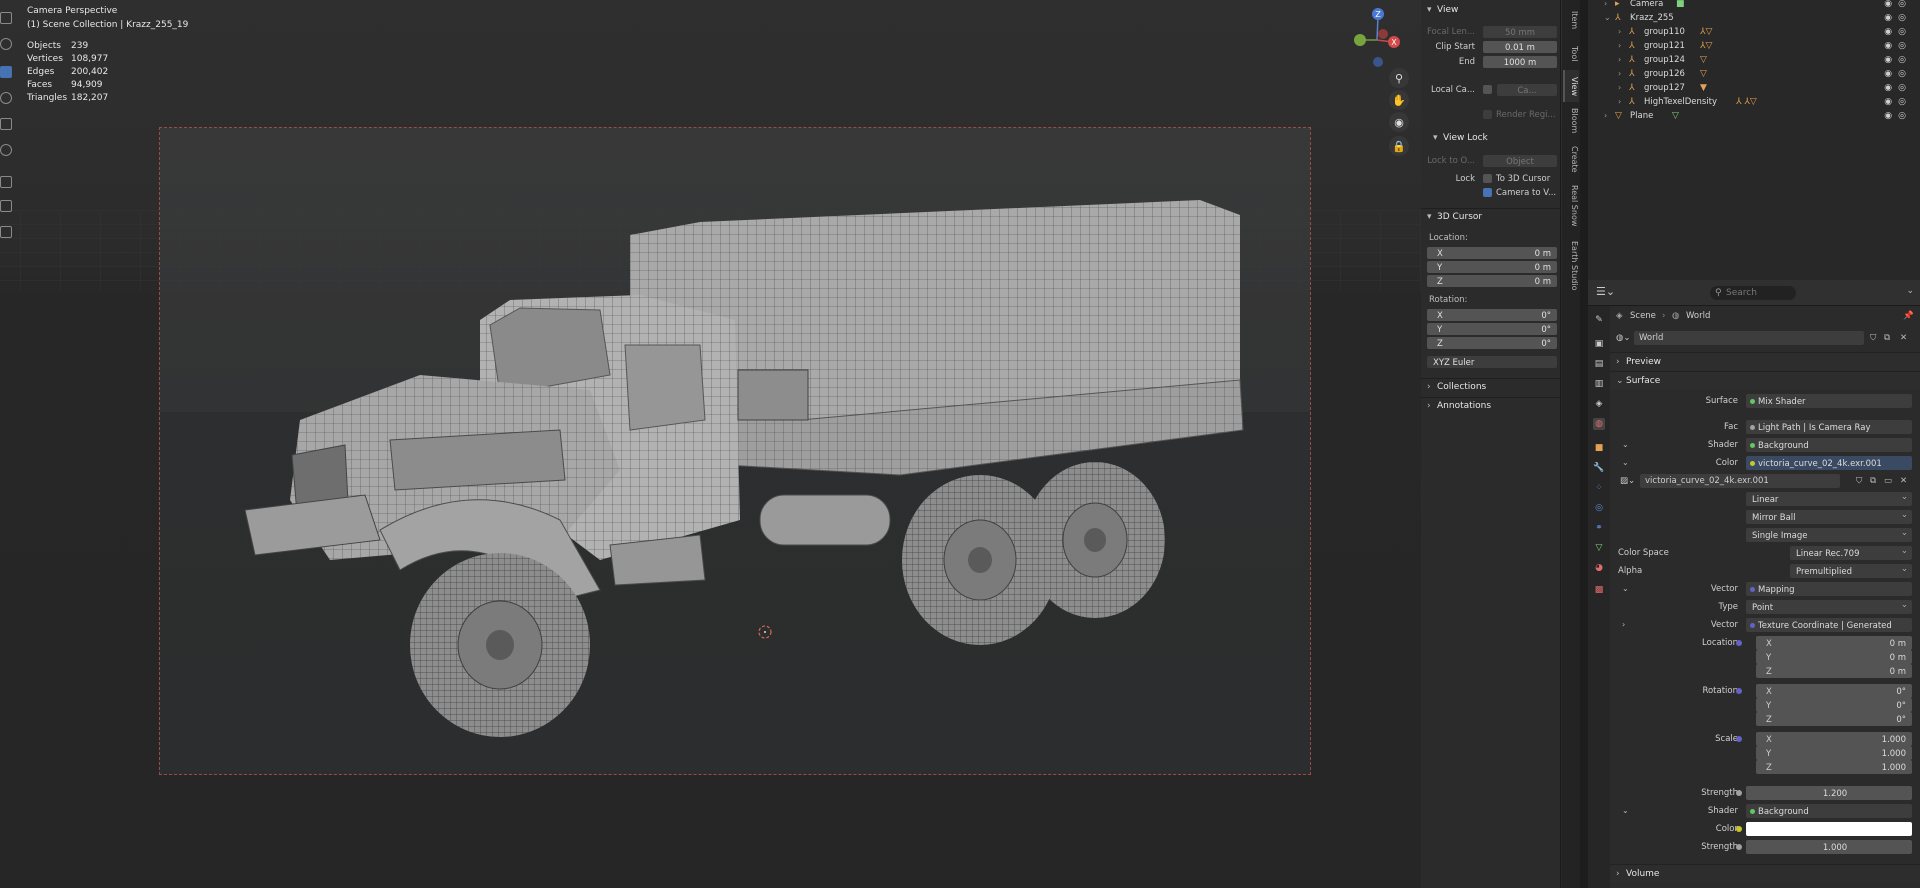 Image resolution: width=1920 pixels, height=888 pixels. Describe the element at coordinates (1520, 32) in the screenshot. I see `focal-length-field: 50 mm` at that location.